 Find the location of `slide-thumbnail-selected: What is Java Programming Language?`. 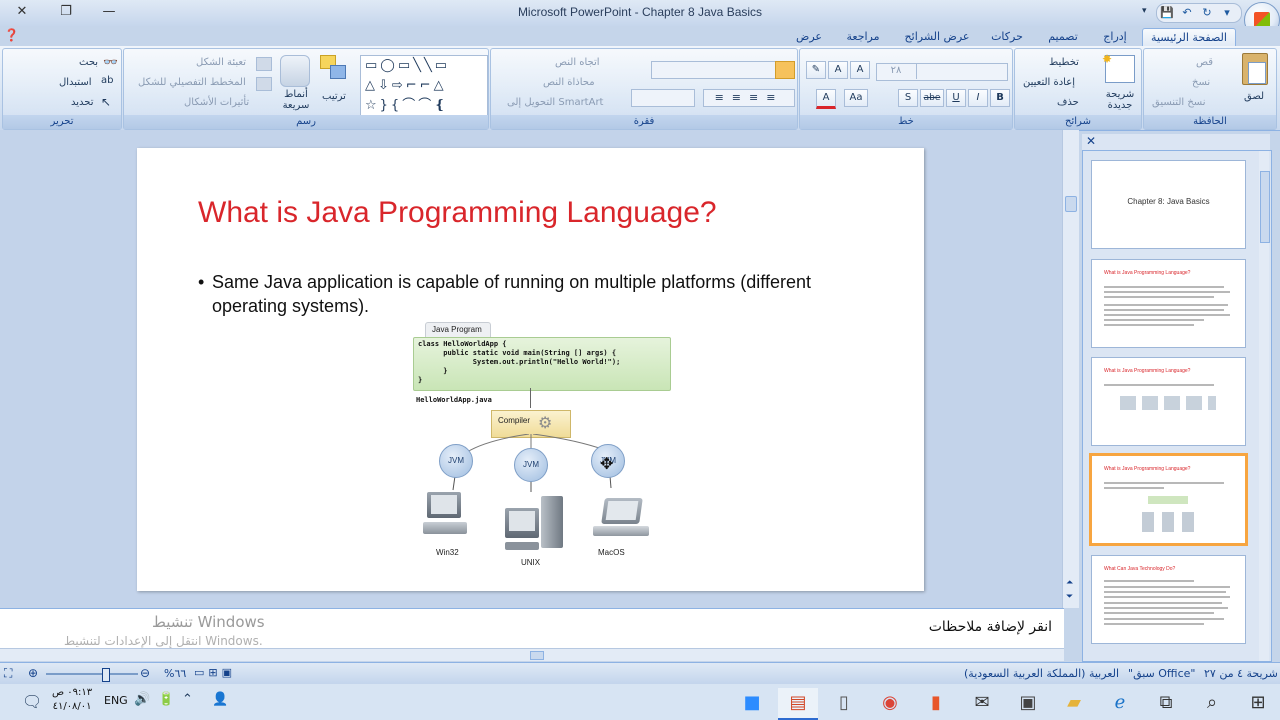

slide-thumbnail-selected: What is Java Programming Language? is located at coordinates (1168, 499).